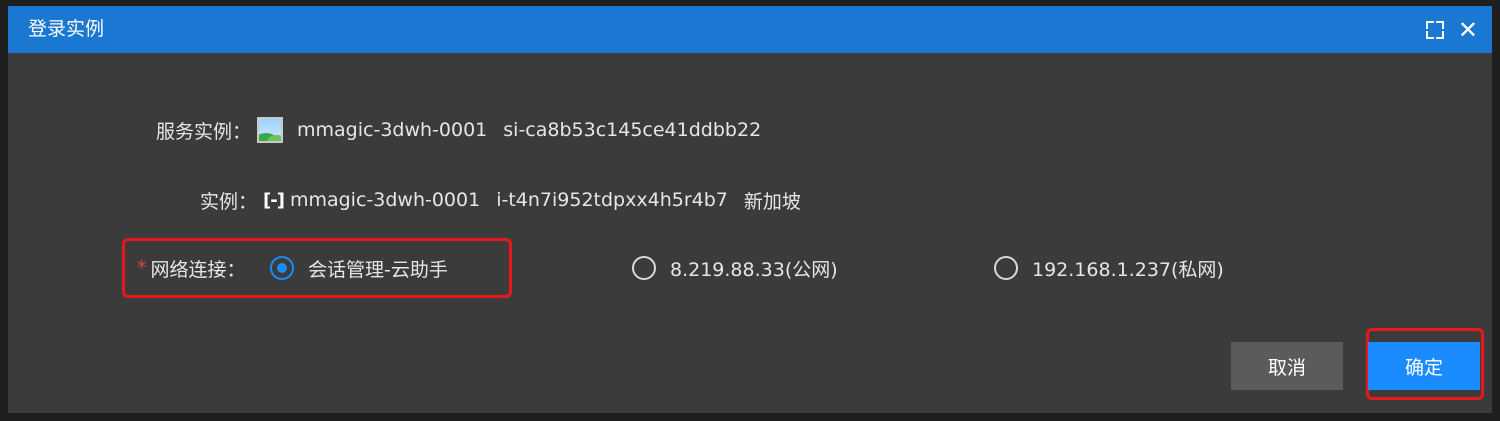  I want to click on service-instance-id: si-ca8b53c145ce41ddbb22, so click(632, 130).